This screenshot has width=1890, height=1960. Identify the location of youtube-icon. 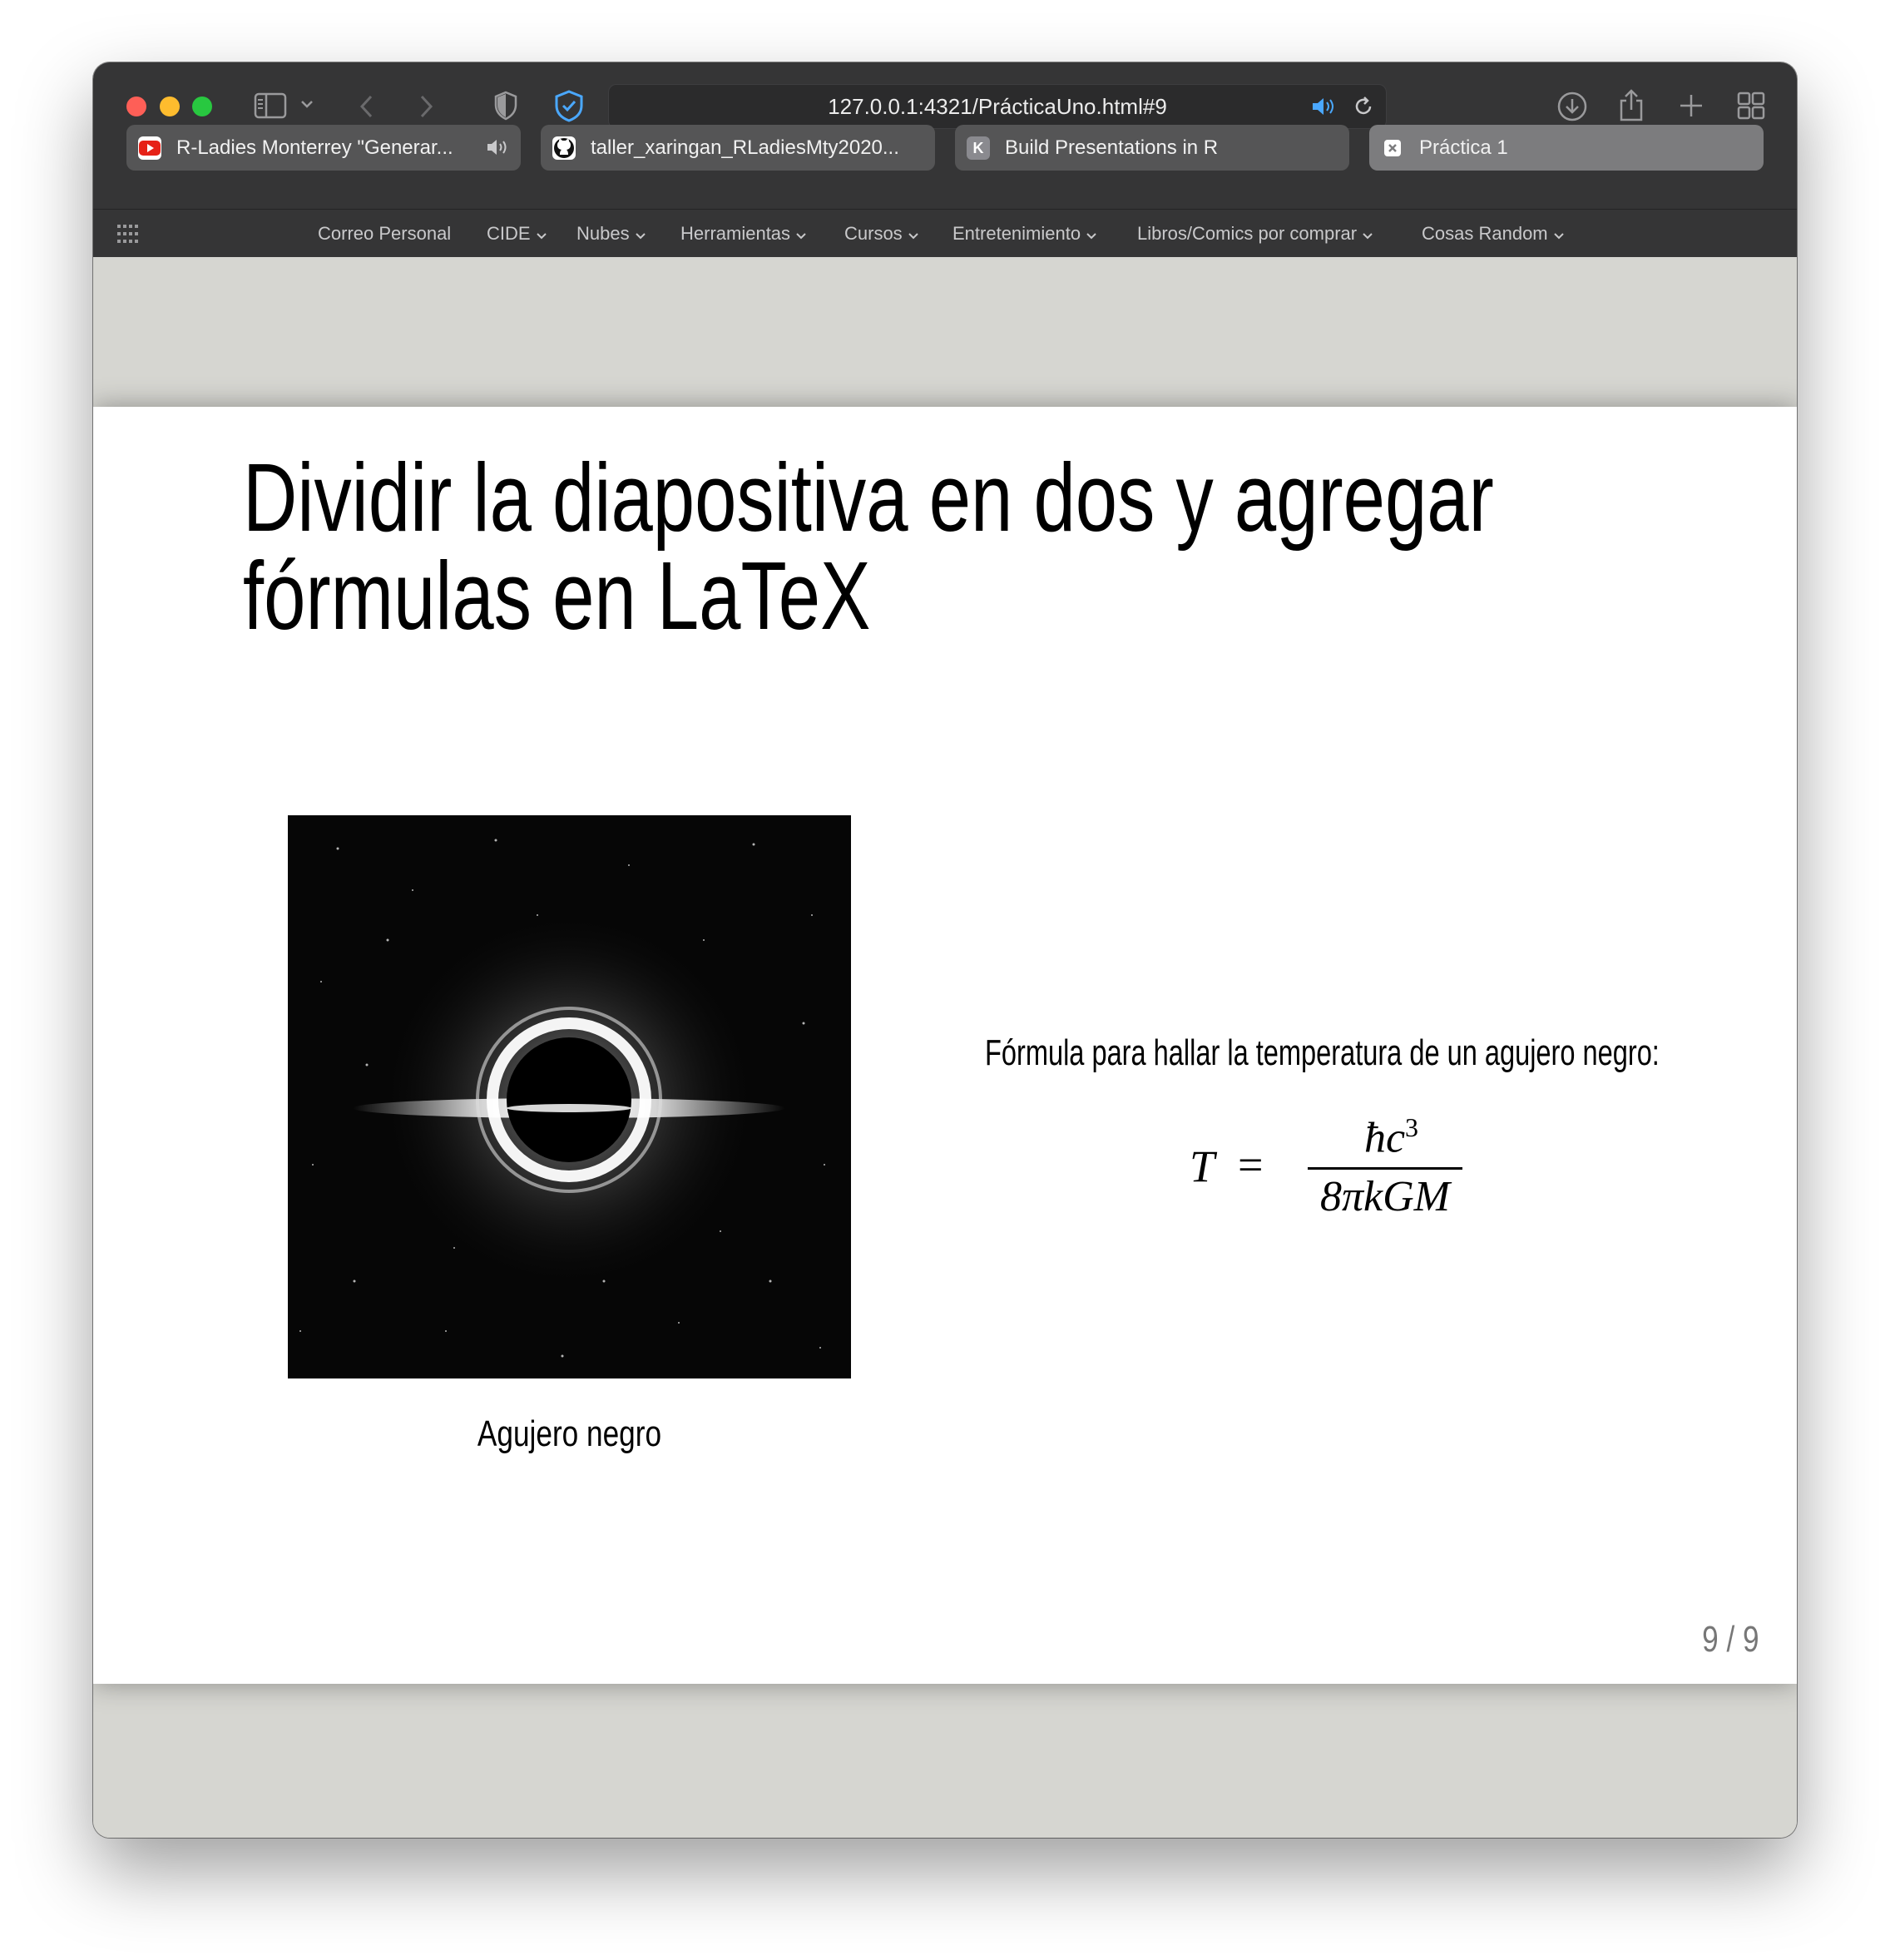
(149, 148).